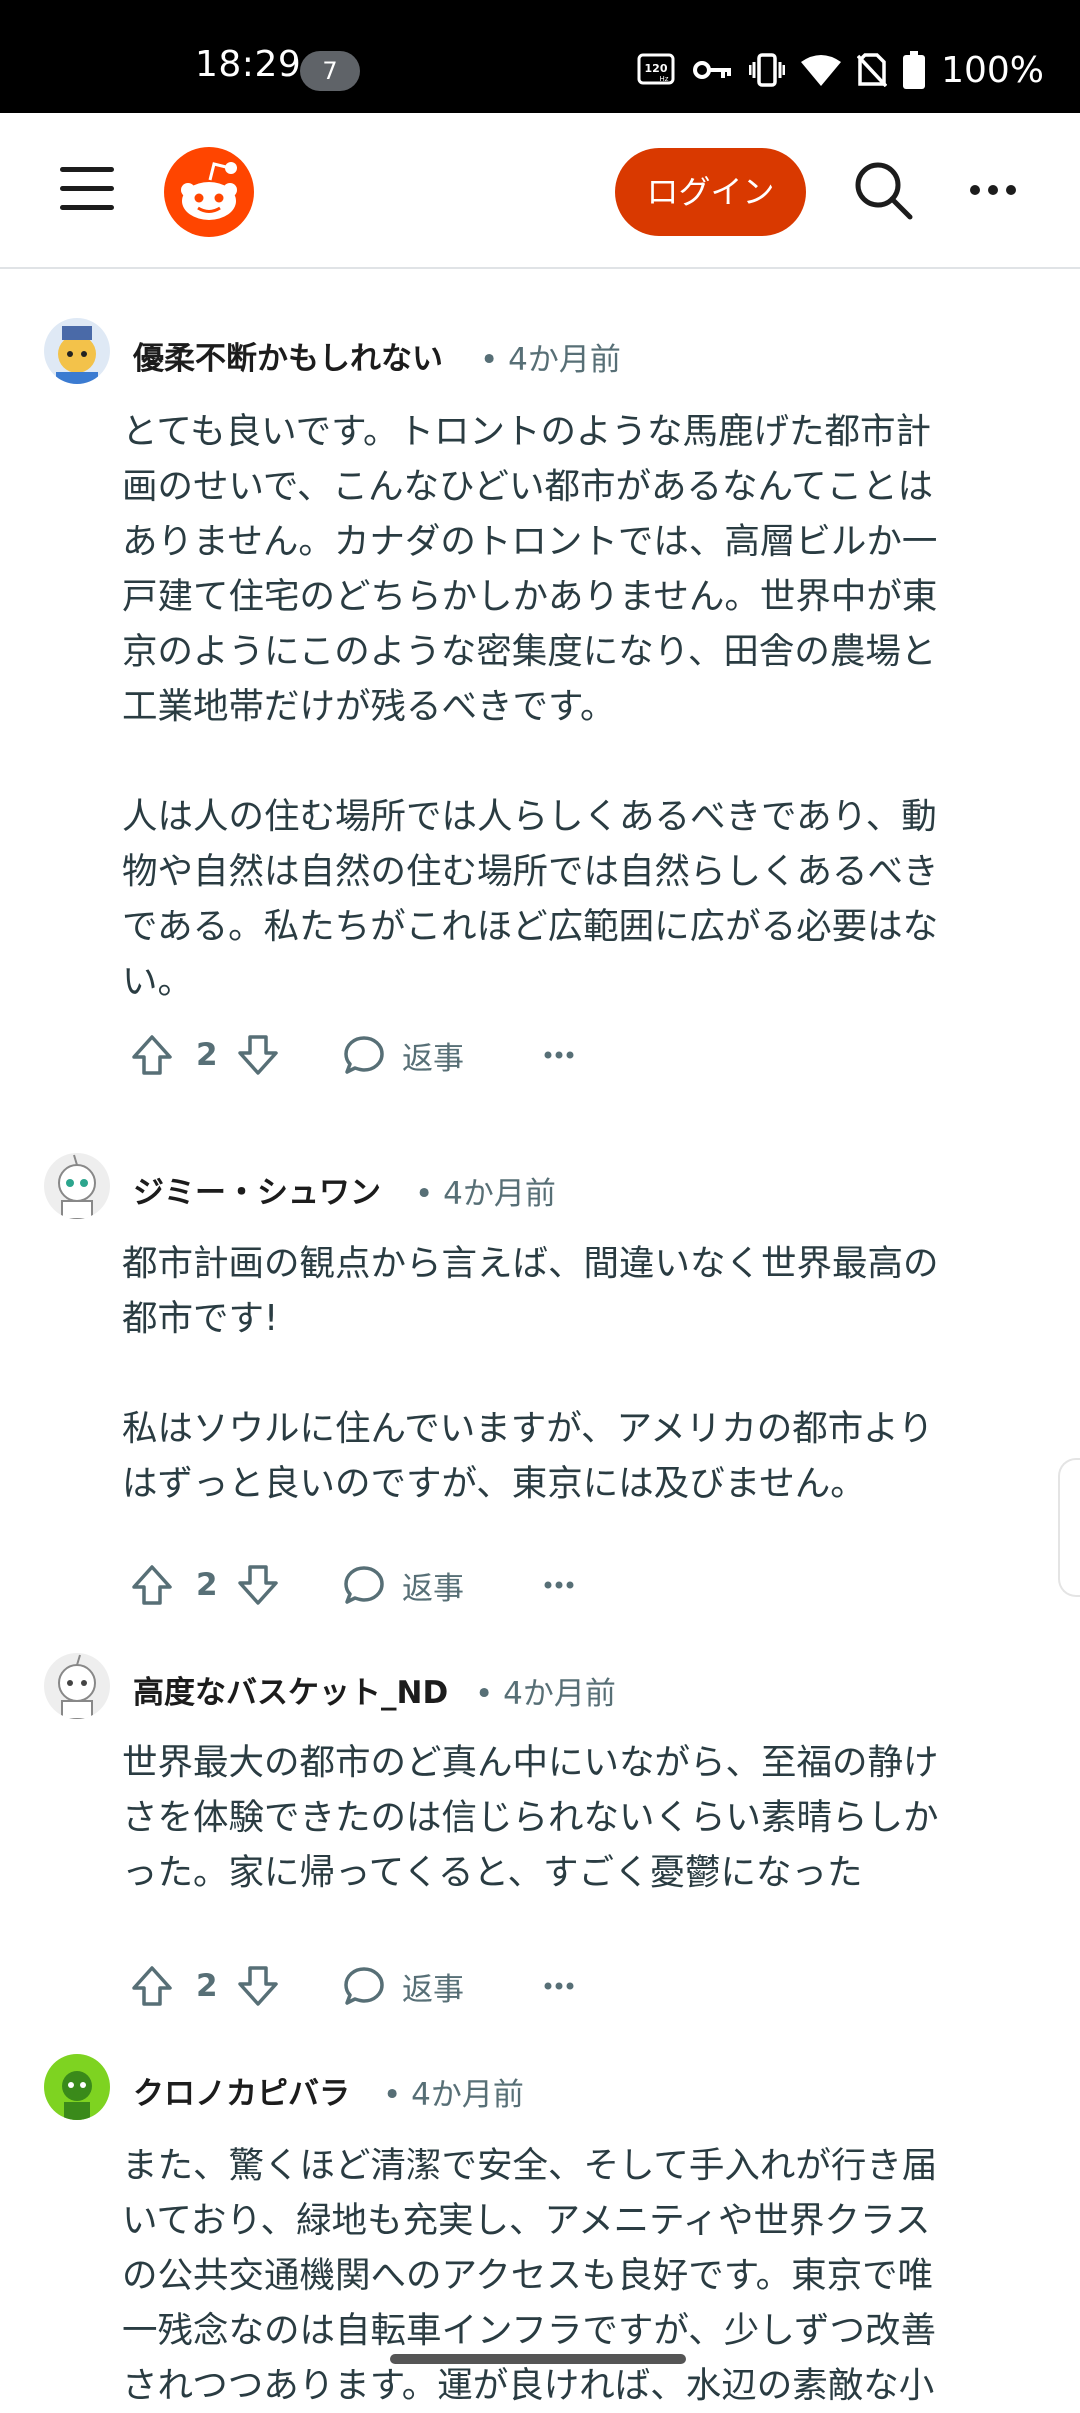  What do you see at coordinates (530, 1817) in the screenshot?
I see `comment-line: さを体験できたのは信じられないくらい素晴らしか` at bounding box center [530, 1817].